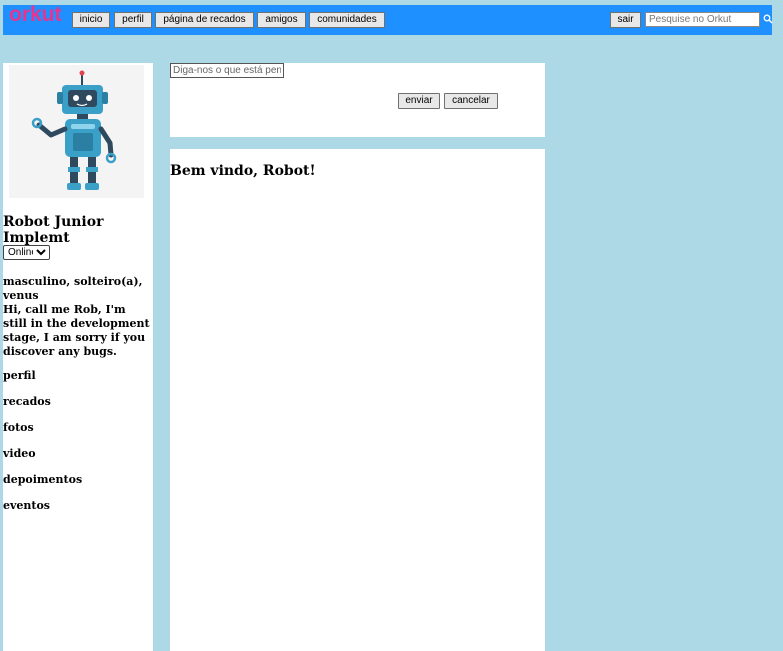 The width and height of the screenshot is (783, 651). What do you see at coordinates (78, 382) in the screenshot?
I see `sidebar-item-perfil: perfil` at bounding box center [78, 382].